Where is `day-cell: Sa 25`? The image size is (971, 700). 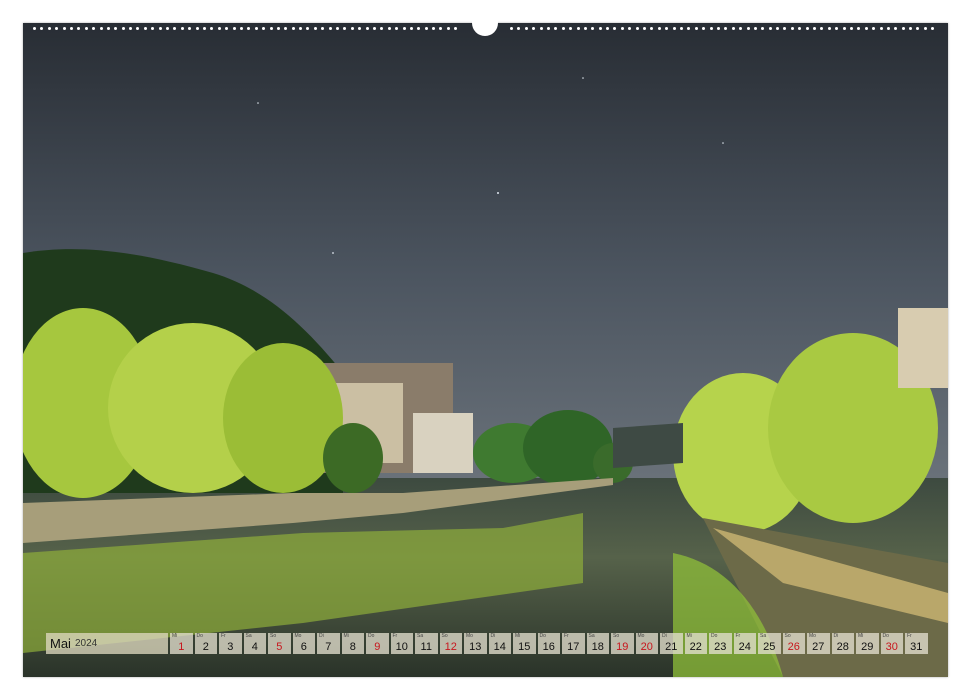 day-cell: Sa 25 is located at coordinates (769, 643).